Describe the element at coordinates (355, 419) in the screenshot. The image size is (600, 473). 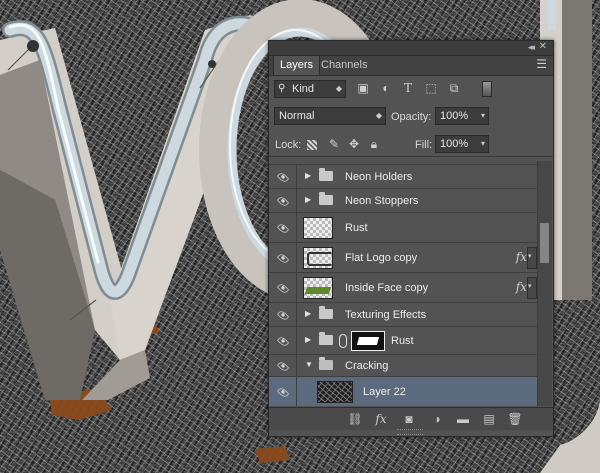
I see `link-layers-icon: ⛓︎` at that location.